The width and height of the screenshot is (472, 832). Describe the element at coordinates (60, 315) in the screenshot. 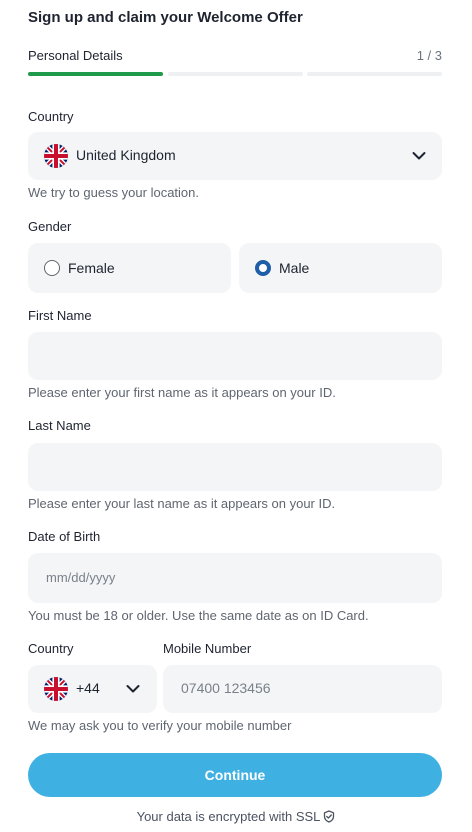

I see `first-name-label: First Name` at that location.